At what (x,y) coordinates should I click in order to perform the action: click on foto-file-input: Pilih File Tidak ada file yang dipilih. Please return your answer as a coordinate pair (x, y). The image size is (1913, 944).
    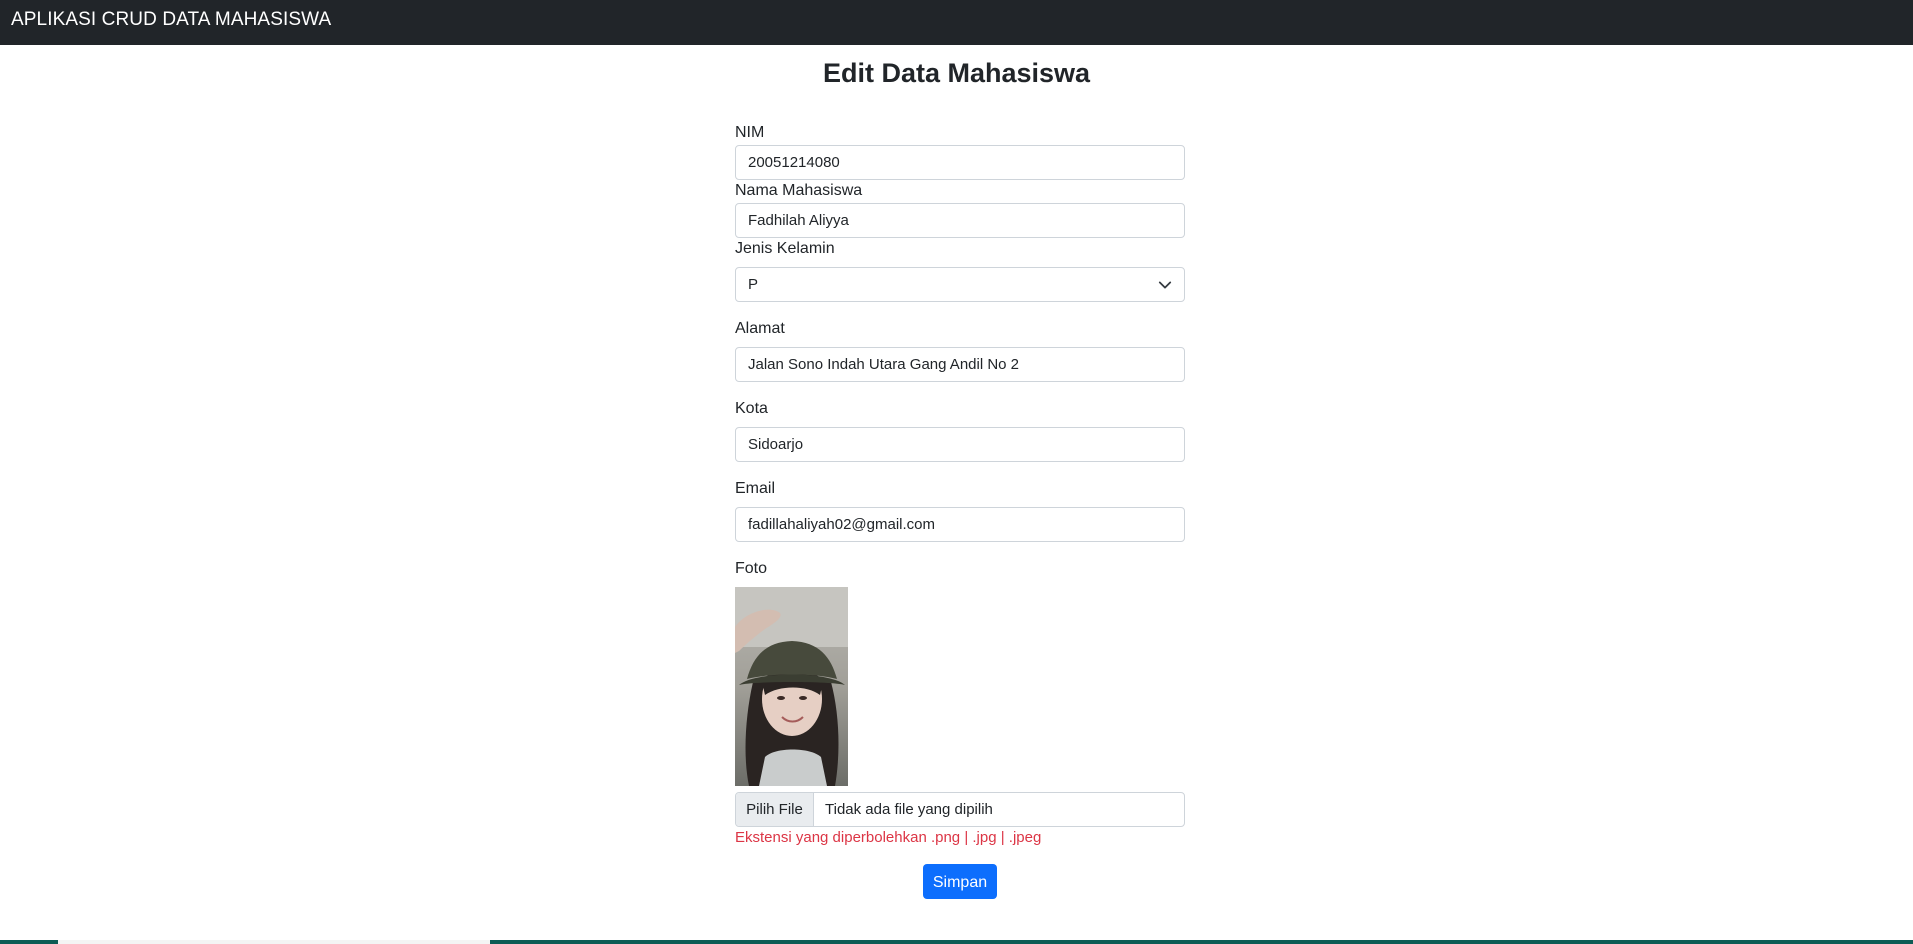
    Looking at the image, I should click on (960, 809).